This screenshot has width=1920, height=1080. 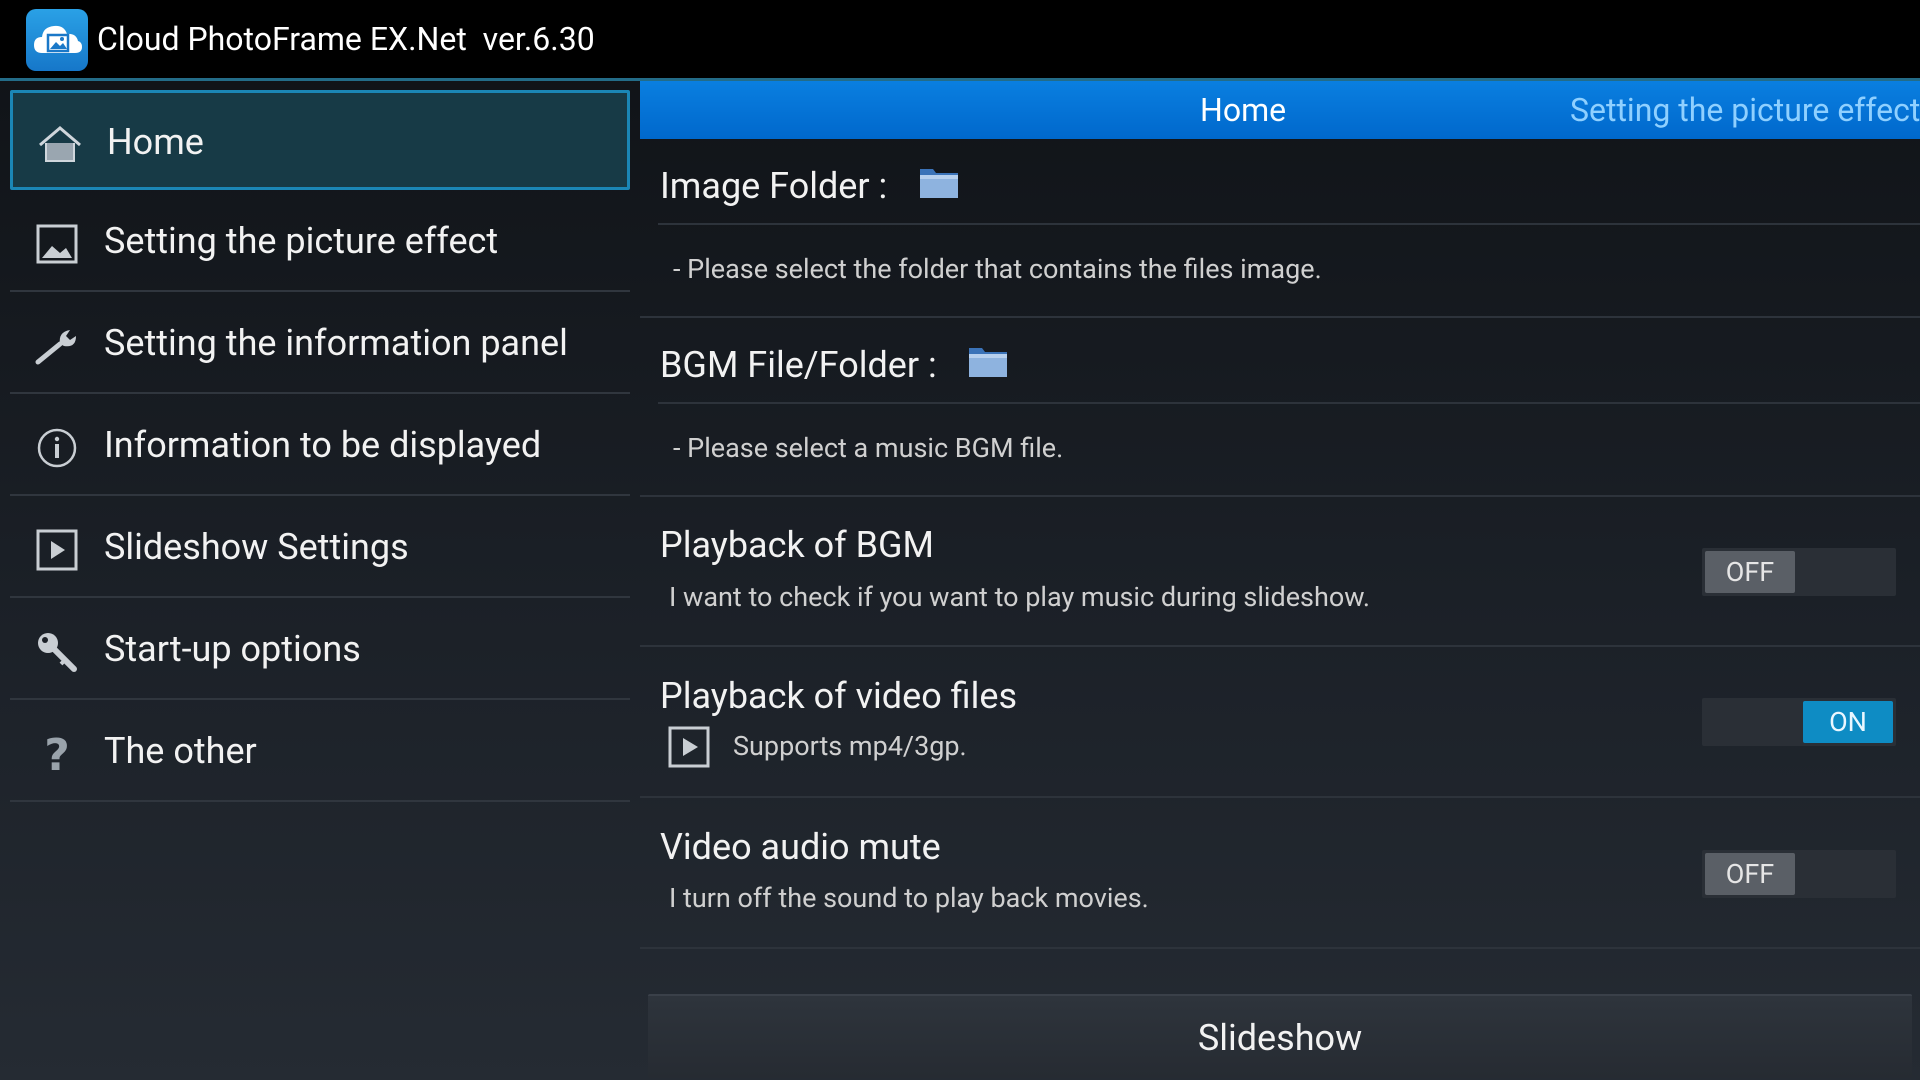 What do you see at coordinates (1848, 722) in the screenshot?
I see `toggle-knob: ON` at bounding box center [1848, 722].